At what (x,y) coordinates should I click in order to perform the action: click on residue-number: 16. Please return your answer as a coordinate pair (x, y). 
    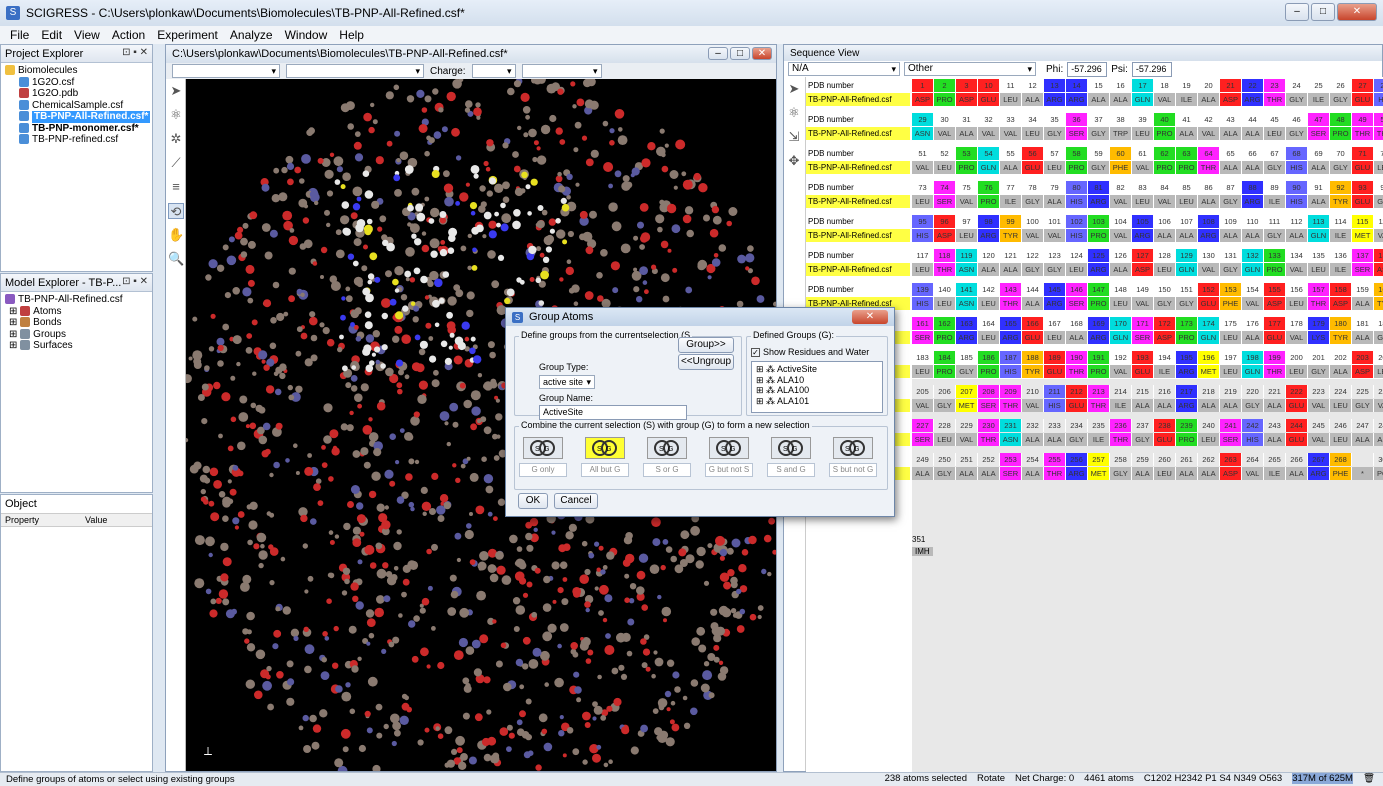
    Looking at the image, I should click on (1121, 85).